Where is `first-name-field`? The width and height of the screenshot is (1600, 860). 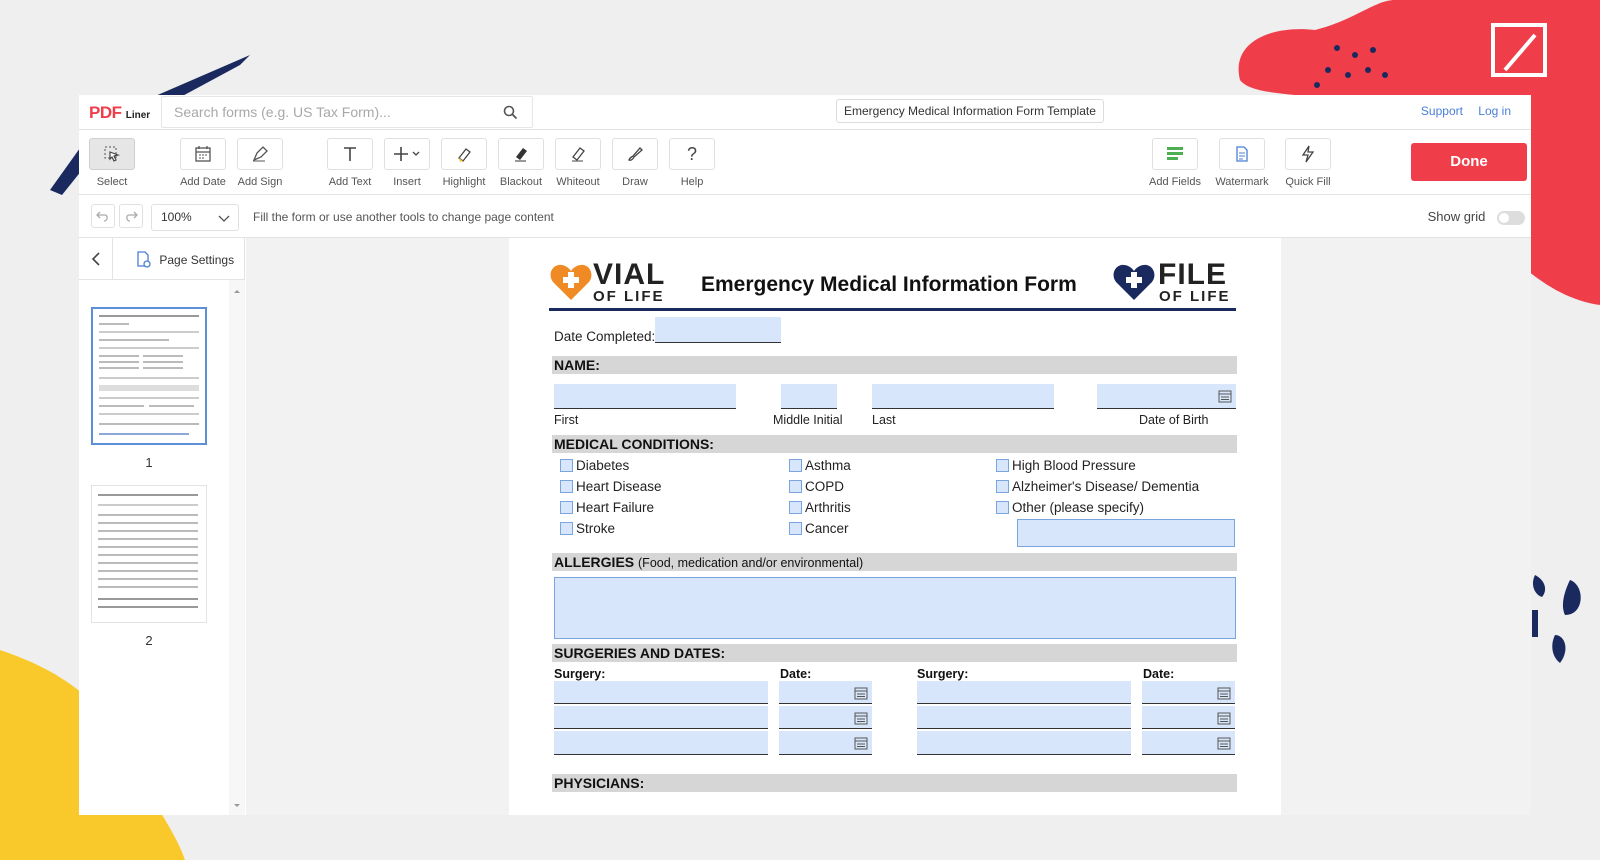 first-name-field is located at coordinates (645, 396).